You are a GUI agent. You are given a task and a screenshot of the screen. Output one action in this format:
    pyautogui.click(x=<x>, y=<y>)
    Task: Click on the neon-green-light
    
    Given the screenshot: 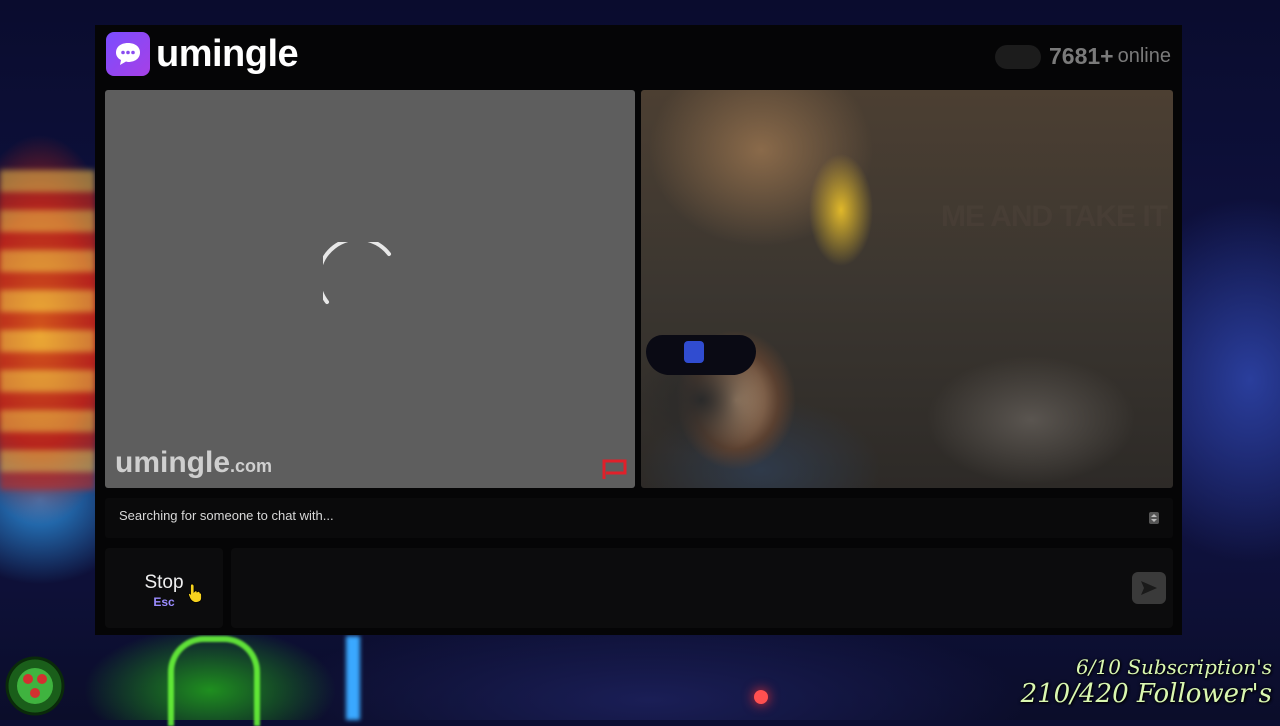 What is the action you would take?
    pyautogui.click(x=214, y=681)
    